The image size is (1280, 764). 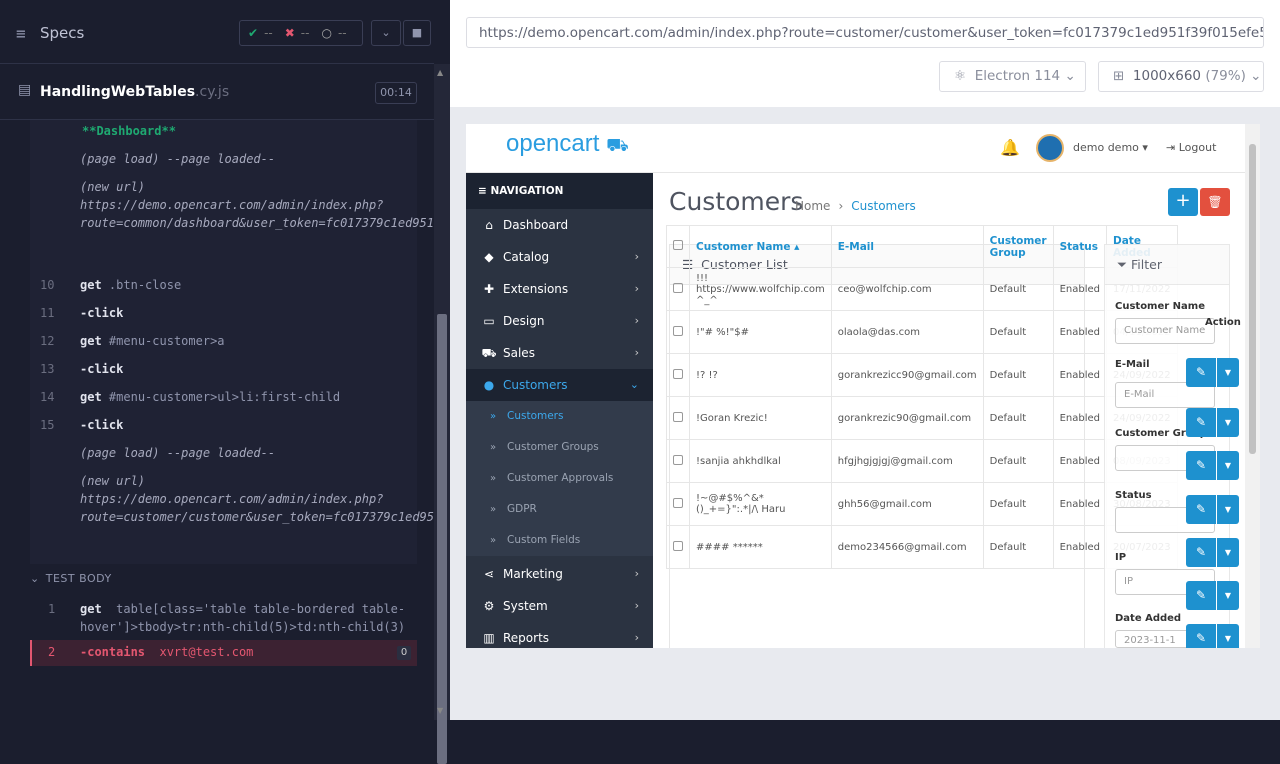 What do you see at coordinates (907, 461) in the screenshot?
I see `table-cell: hfgjhgjgjgj@gmail.com` at bounding box center [907, 461].